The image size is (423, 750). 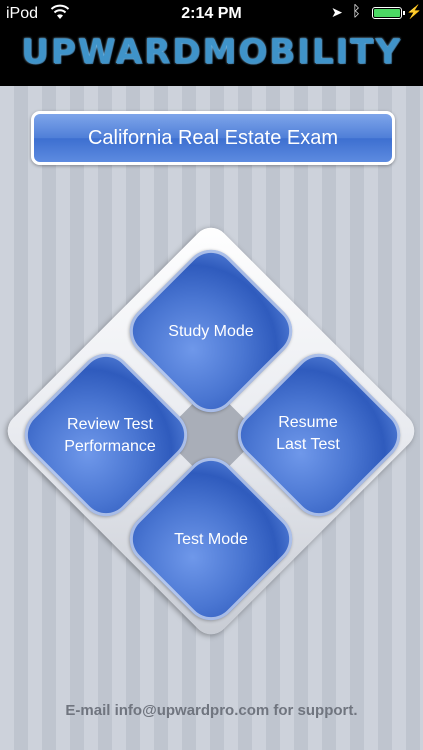 What do you see at coordinates (211, 710) in the screenshot?
I see `support-text: E-mail info@upwardpro.com for support.` at bounding box center [211, 710].